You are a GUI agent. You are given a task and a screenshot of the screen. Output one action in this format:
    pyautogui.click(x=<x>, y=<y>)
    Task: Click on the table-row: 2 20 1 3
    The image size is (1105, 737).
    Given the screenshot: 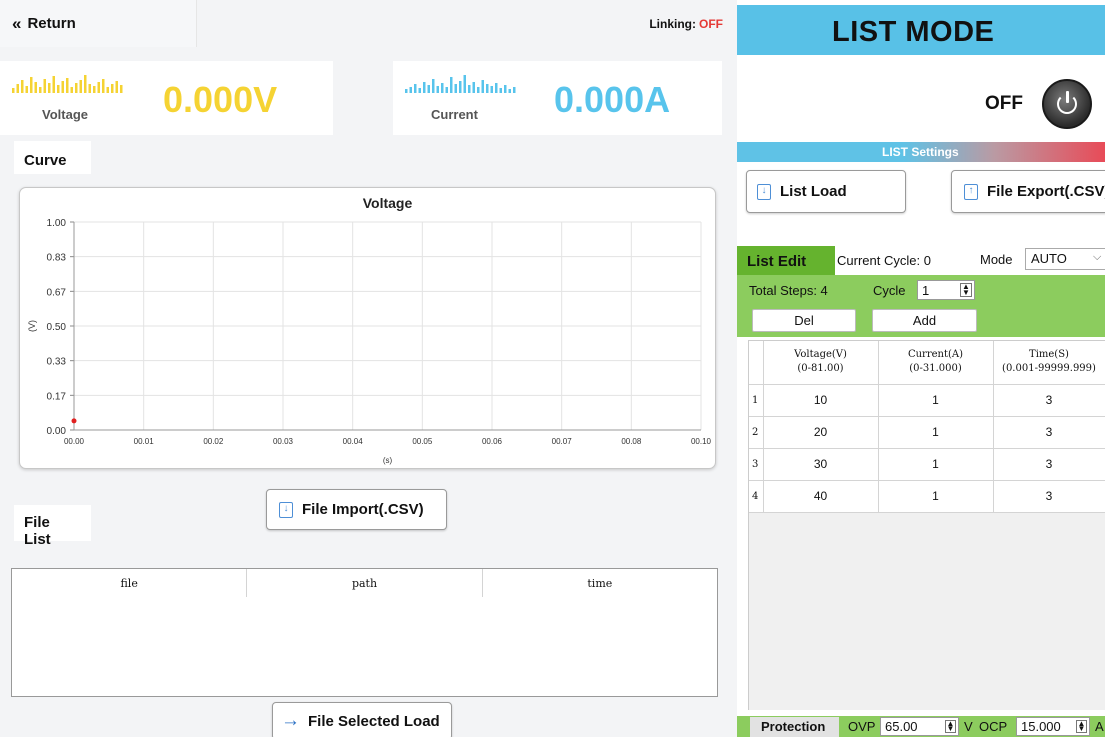 What is the action you would take?
    pyautogui.click(x=927, y=432)
    